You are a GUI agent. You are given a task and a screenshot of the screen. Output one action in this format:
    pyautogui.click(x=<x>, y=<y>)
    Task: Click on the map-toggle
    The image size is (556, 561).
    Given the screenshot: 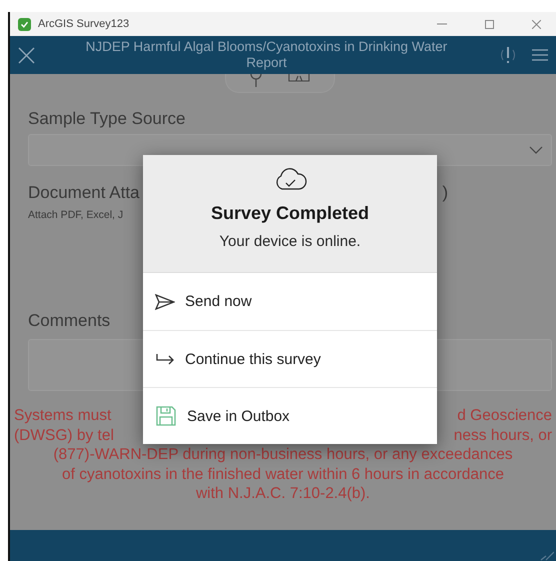 What is the action you would take?
    pyautogui.click(x=280, y=83)
    